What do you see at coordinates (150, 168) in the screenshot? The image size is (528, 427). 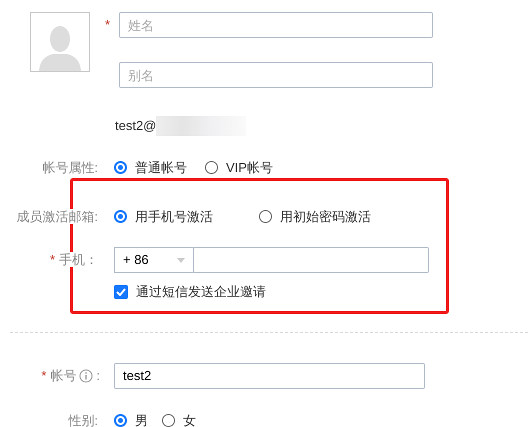 I see `radio-option: 普通帐号` at bounding box center [150, 168].